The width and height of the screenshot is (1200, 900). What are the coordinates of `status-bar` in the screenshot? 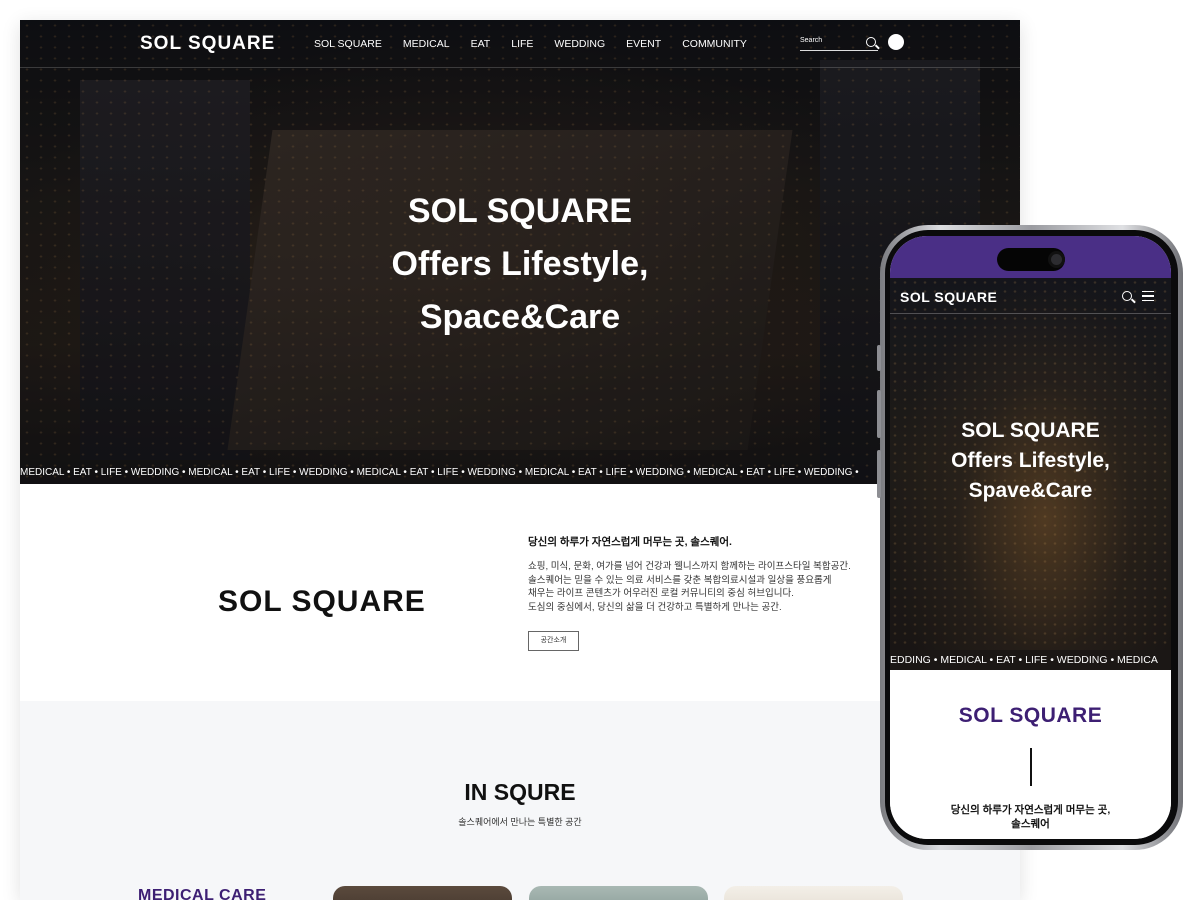 It's located at (1030, 257).